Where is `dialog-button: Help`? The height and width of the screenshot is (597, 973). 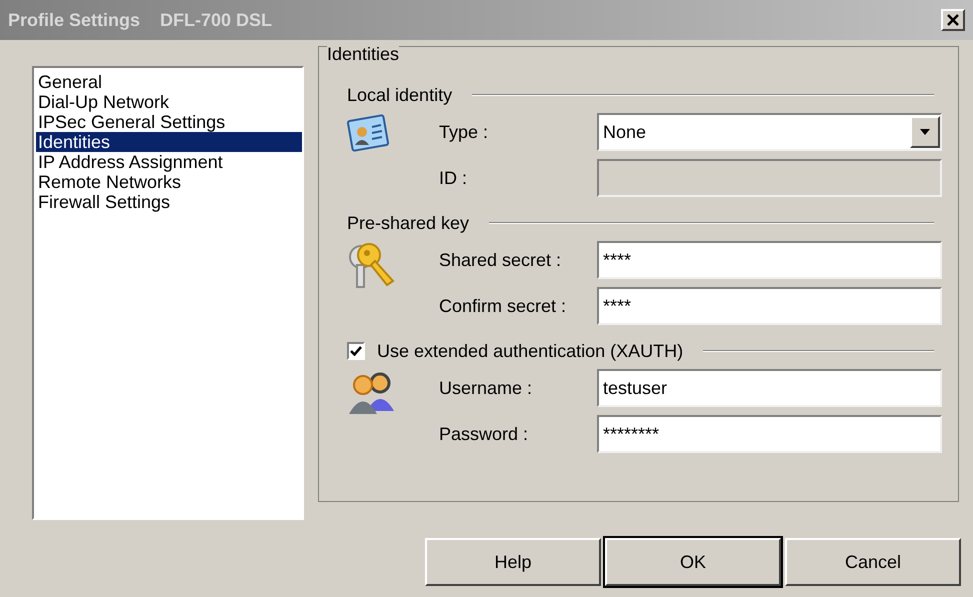 dialog-button: Help is located at coordinates (513, 562).